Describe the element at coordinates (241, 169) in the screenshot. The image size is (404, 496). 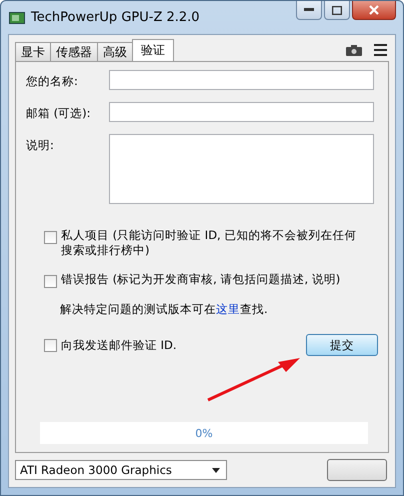
I see `description-field` at that location.